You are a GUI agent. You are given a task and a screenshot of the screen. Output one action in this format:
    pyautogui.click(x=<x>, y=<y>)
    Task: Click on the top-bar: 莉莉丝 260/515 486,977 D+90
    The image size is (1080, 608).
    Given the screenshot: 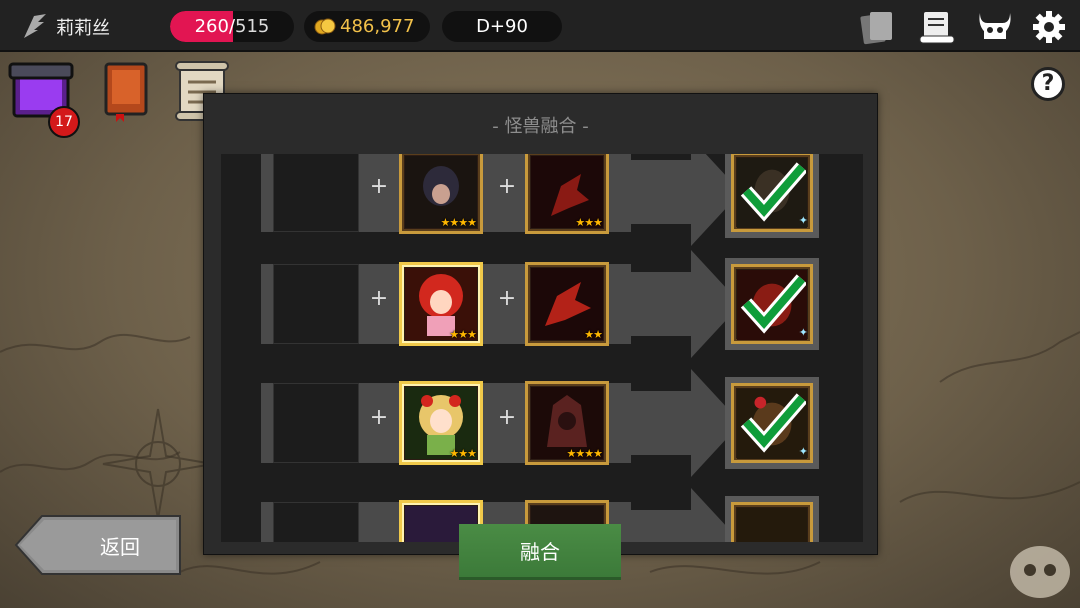 What is the action you would take?
    pyautogui.click(x=540, y=26)
    